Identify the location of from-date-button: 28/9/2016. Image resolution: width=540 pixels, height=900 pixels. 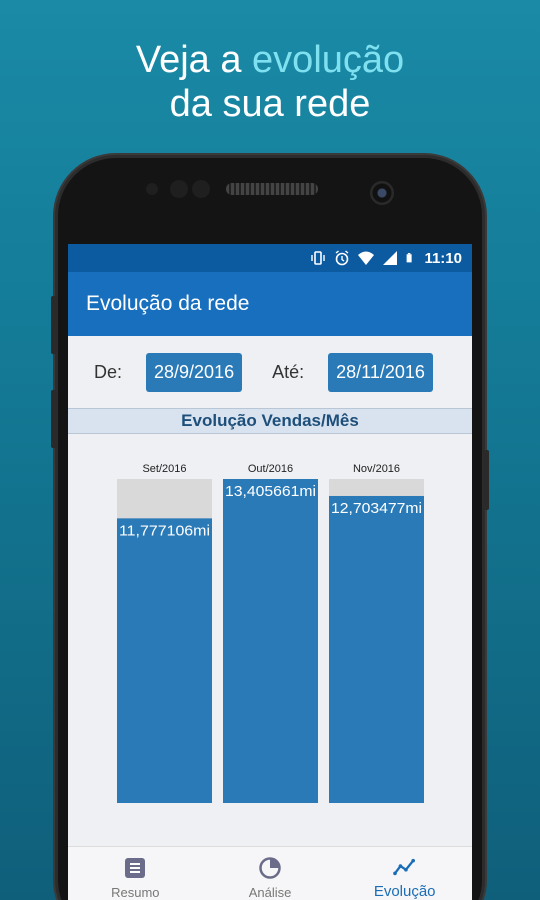
(194, 372).